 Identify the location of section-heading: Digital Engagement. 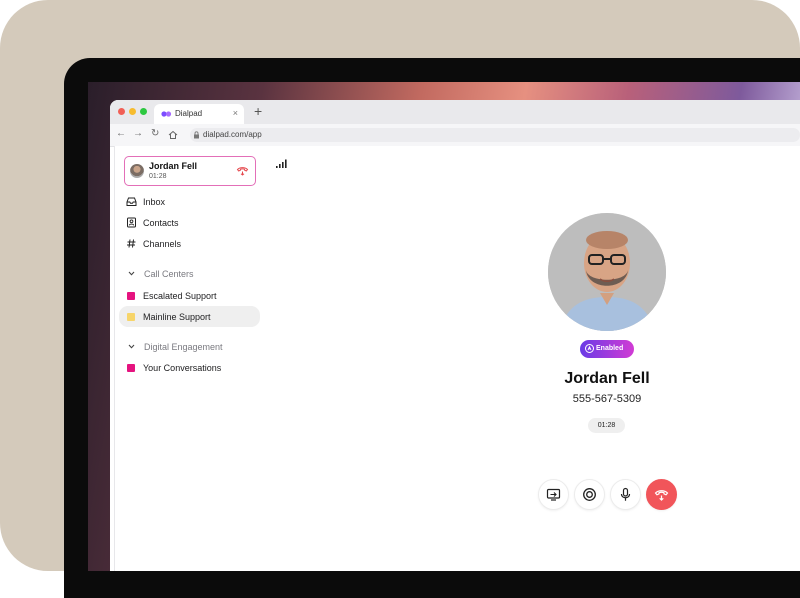
(183, 347).